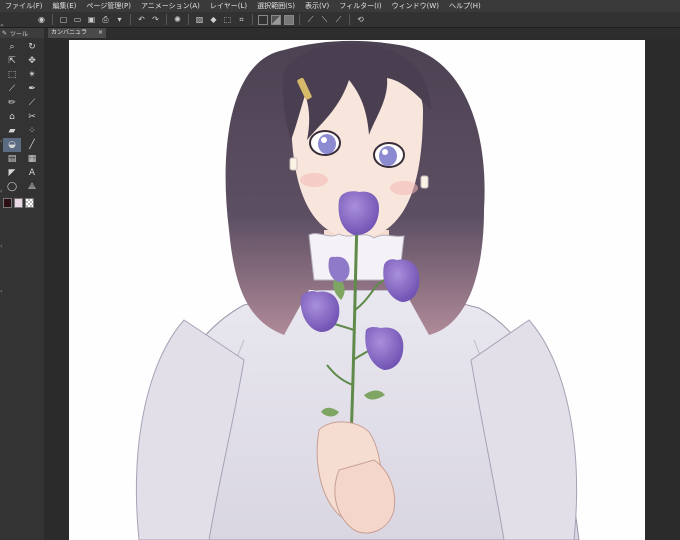 The image size is (680, 540). Describe the element at coordinates (105, 19) in the screenshot. I see `print-icon: ⎙` at that location.